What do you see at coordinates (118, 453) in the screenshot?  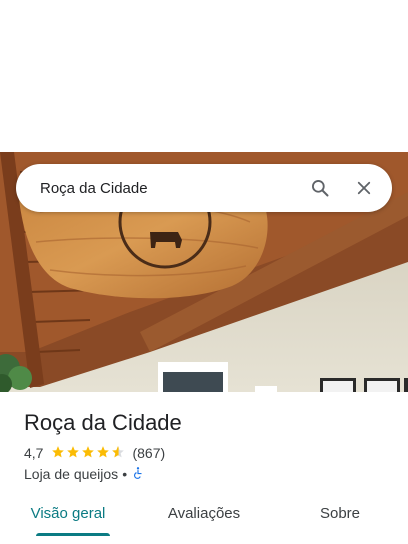 I see `star-half-icon` at bounding box center [118, 453].